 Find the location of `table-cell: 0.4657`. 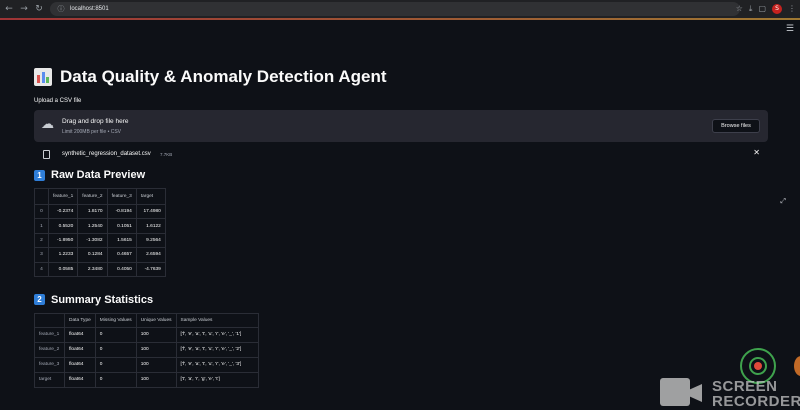

table-cell: 0.4657 is located at coordinates (121, 255).